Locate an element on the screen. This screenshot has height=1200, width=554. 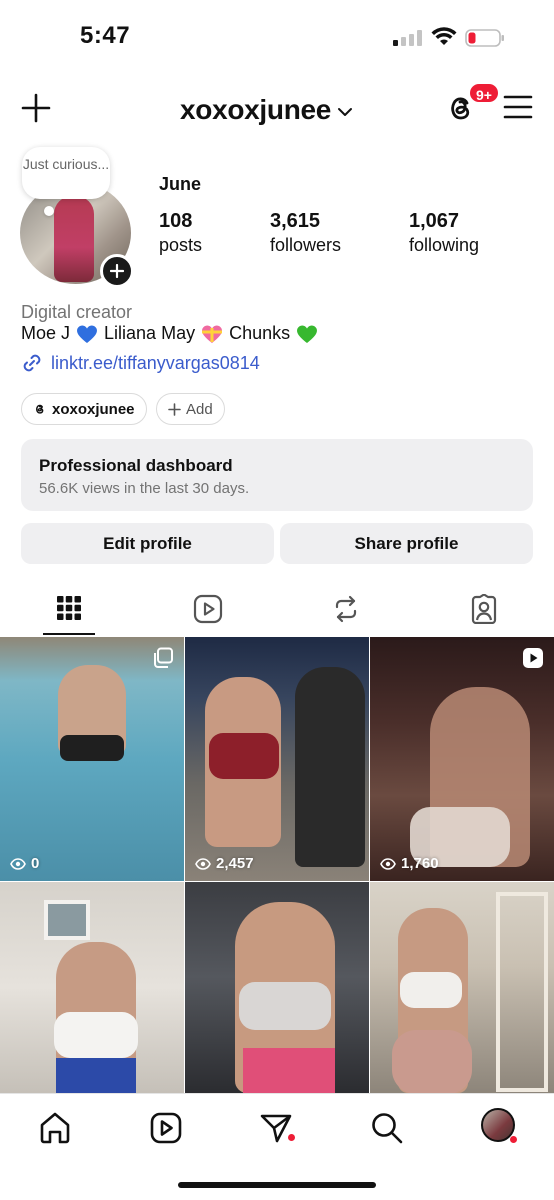
profile-header: xoxoxjunee 9+ is located at coordinates (277, 109).